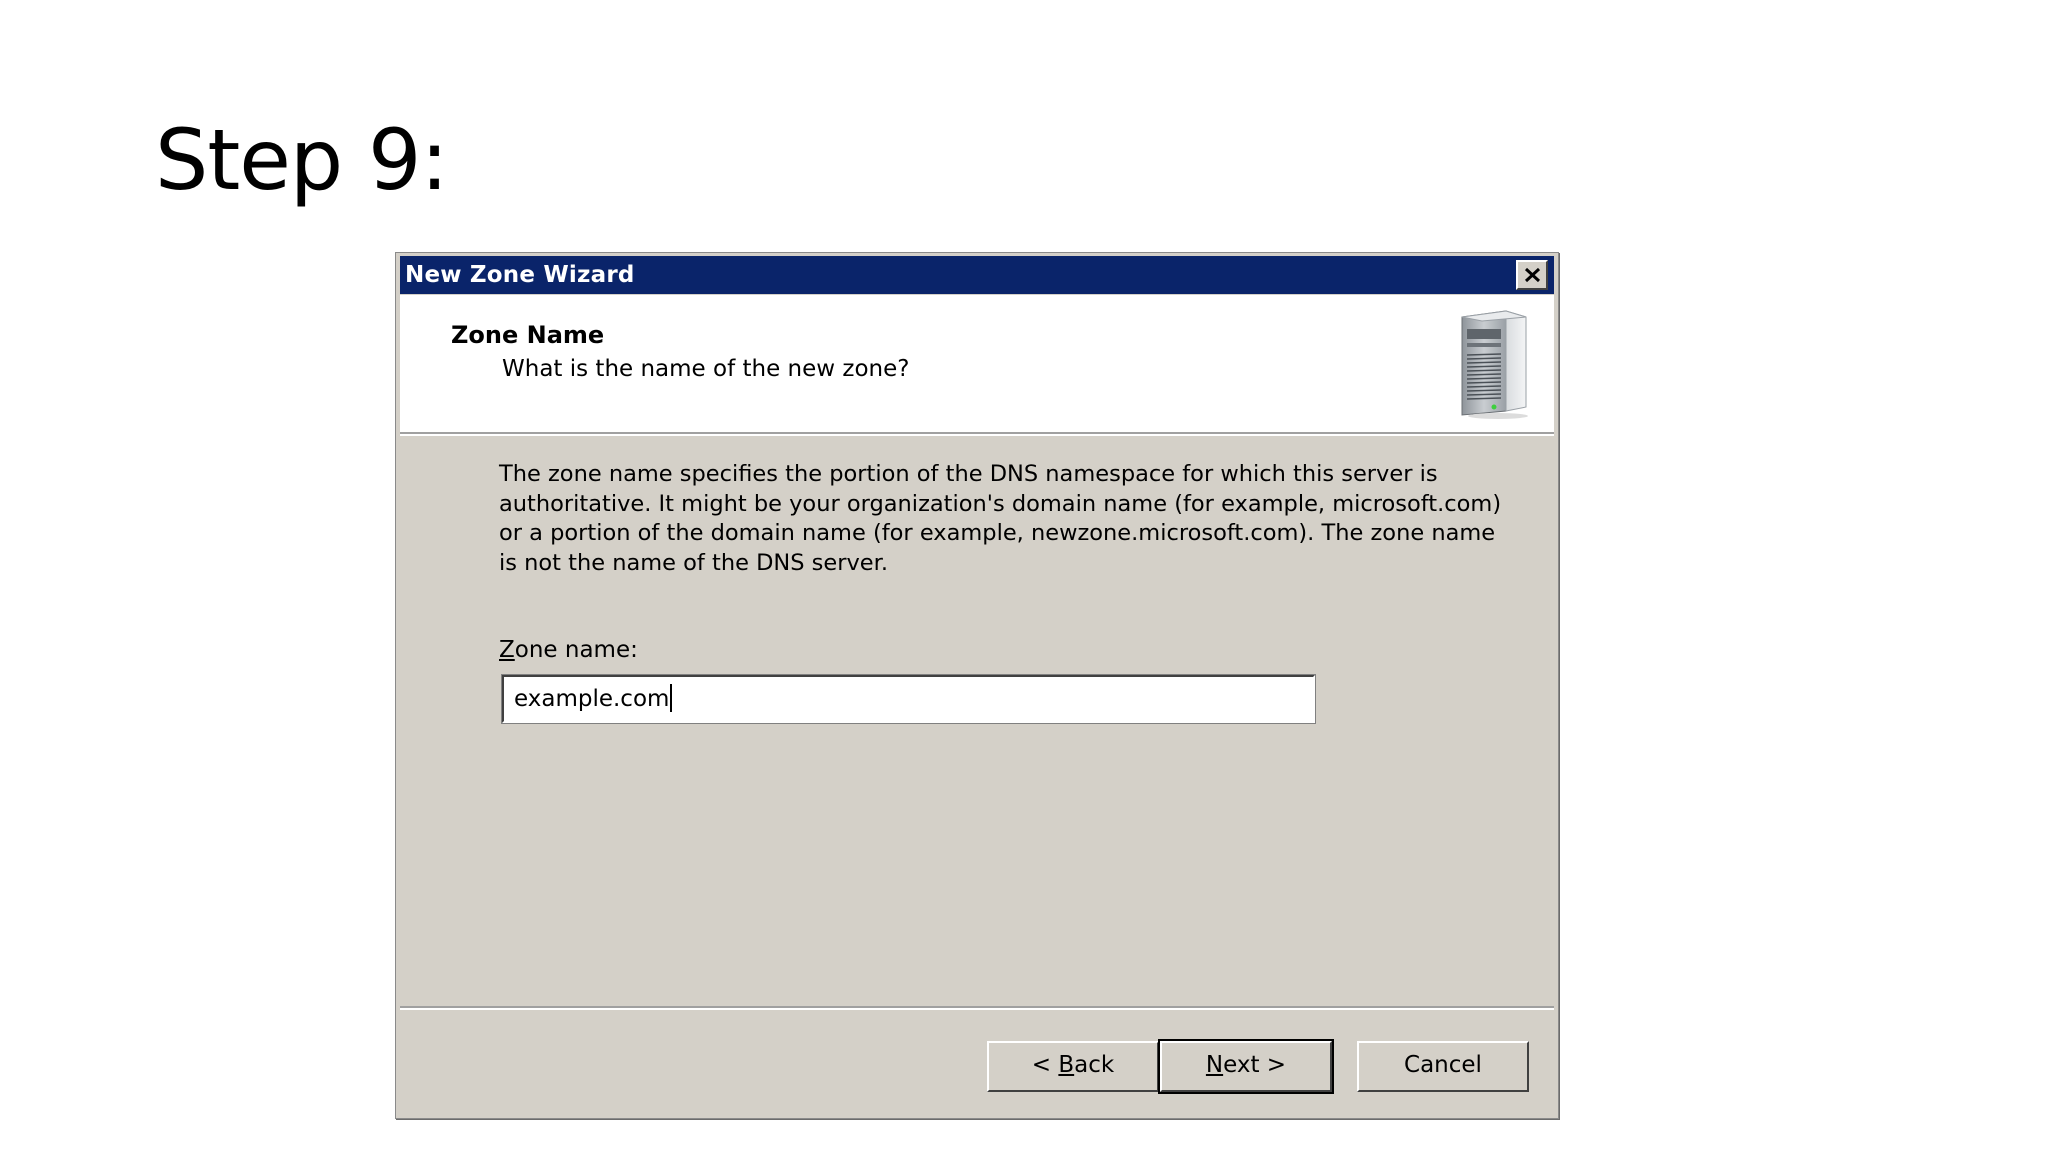 The image size is (2048, 1152). Describe the element at coordinates (706, 369) in the screenshot. I see `page-subtitle: What is the name of the new zone?` at that location.